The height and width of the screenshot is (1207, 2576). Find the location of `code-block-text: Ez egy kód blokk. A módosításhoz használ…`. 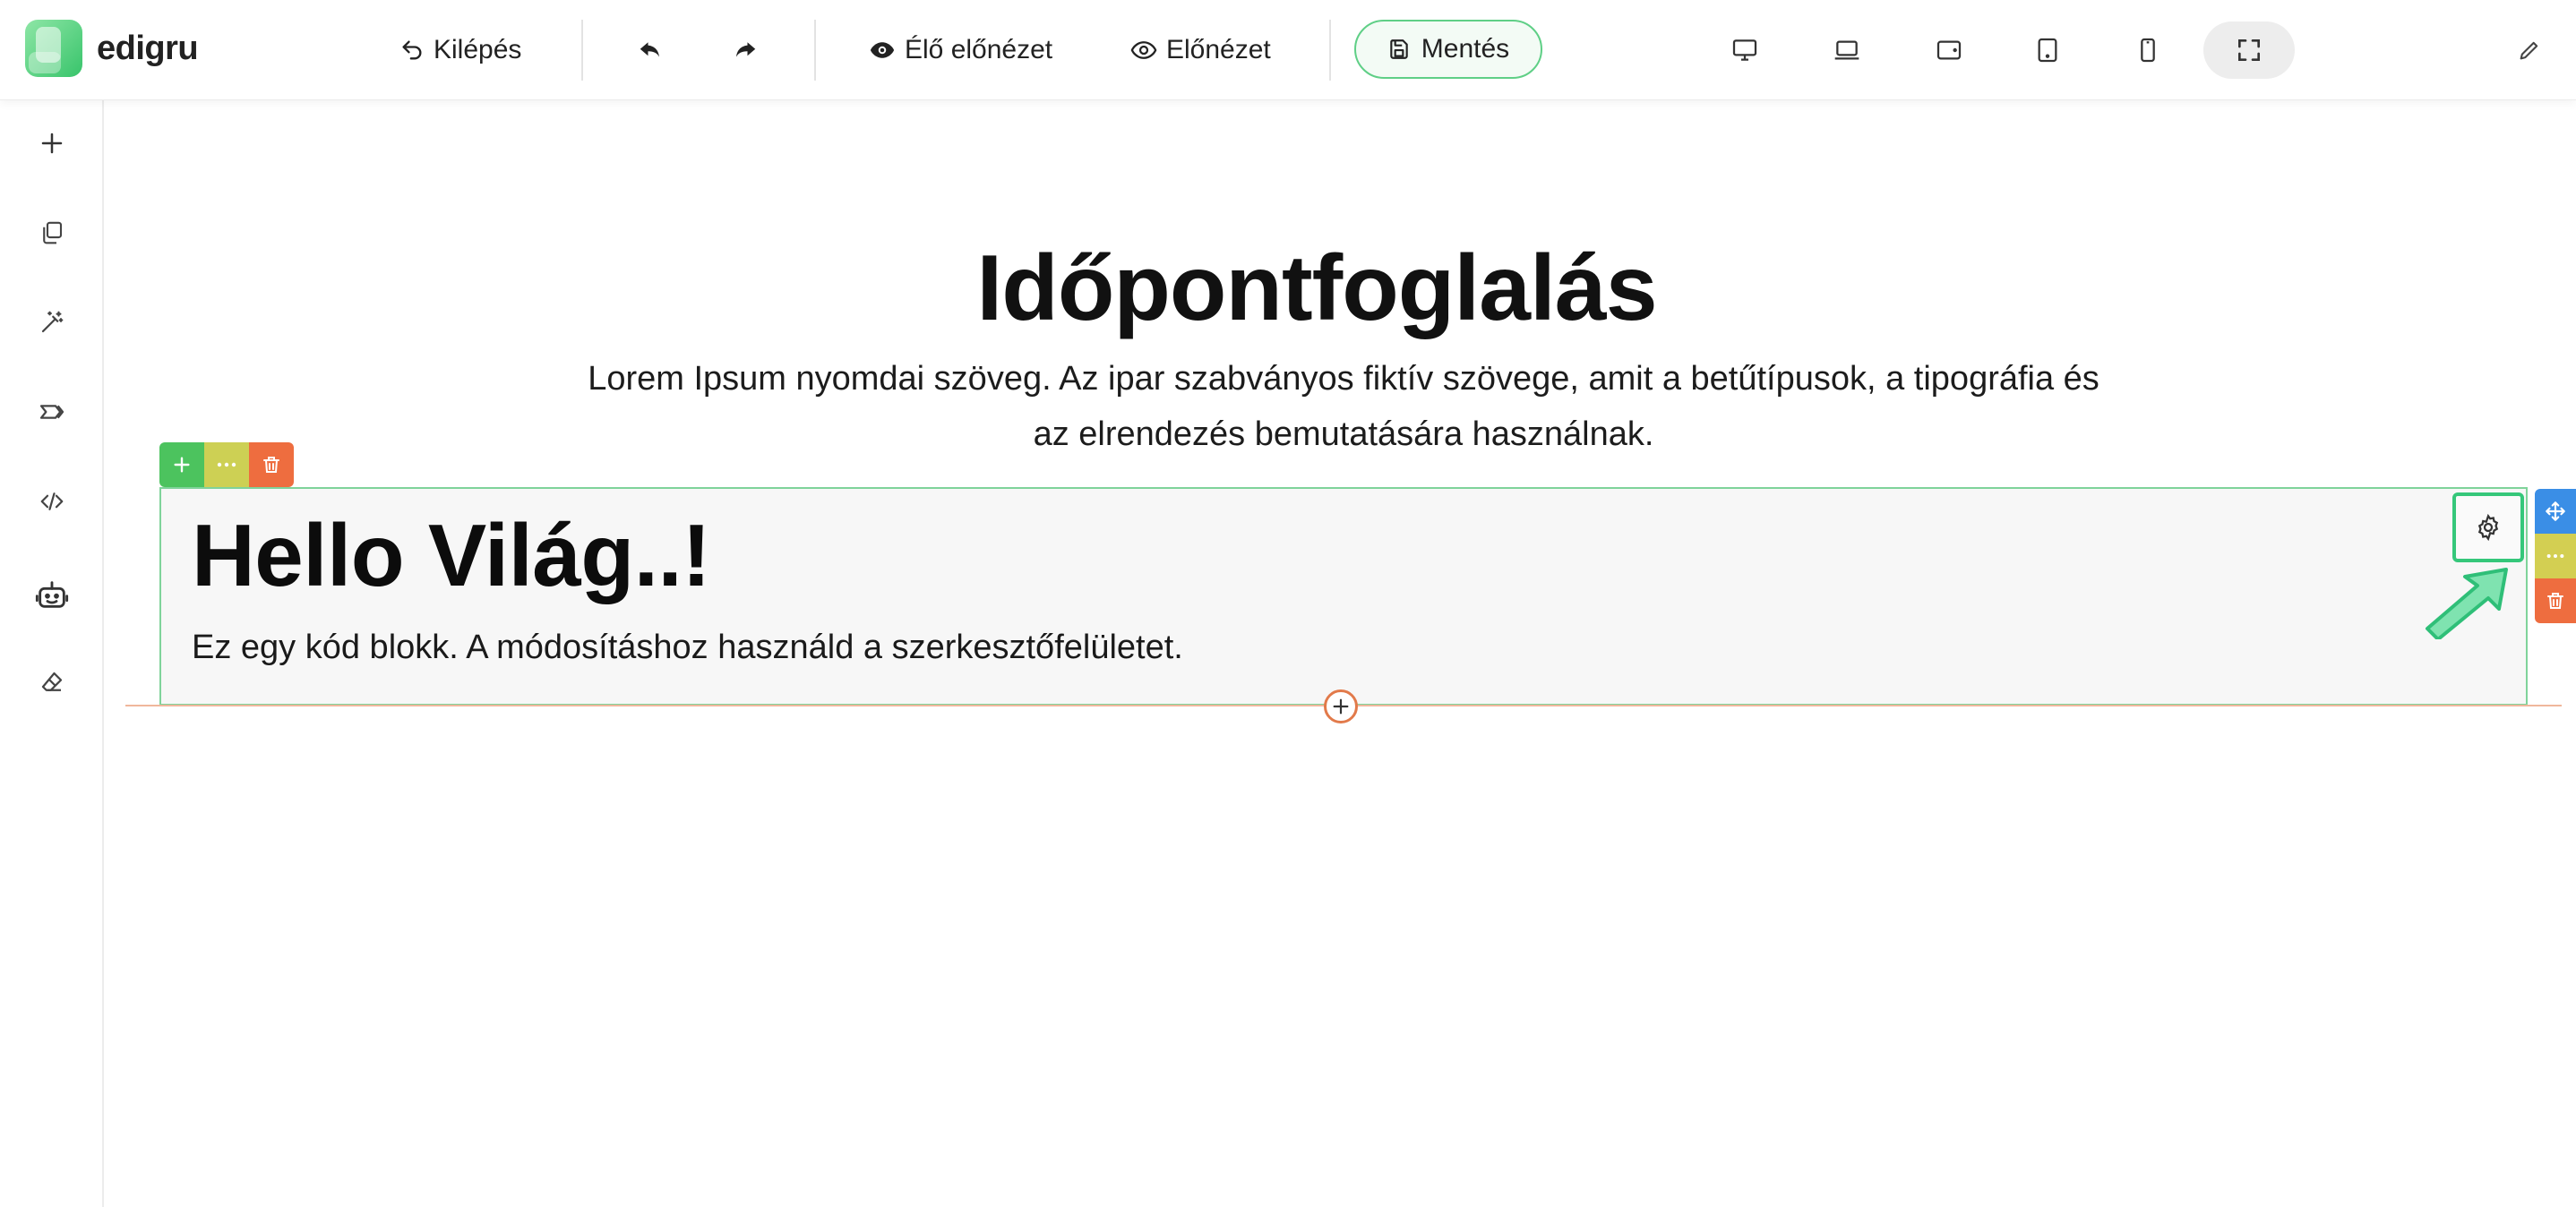

code-block-text: Ez egy kód blokk. A módosításhoz használ… is located at coordinates (687, 647).